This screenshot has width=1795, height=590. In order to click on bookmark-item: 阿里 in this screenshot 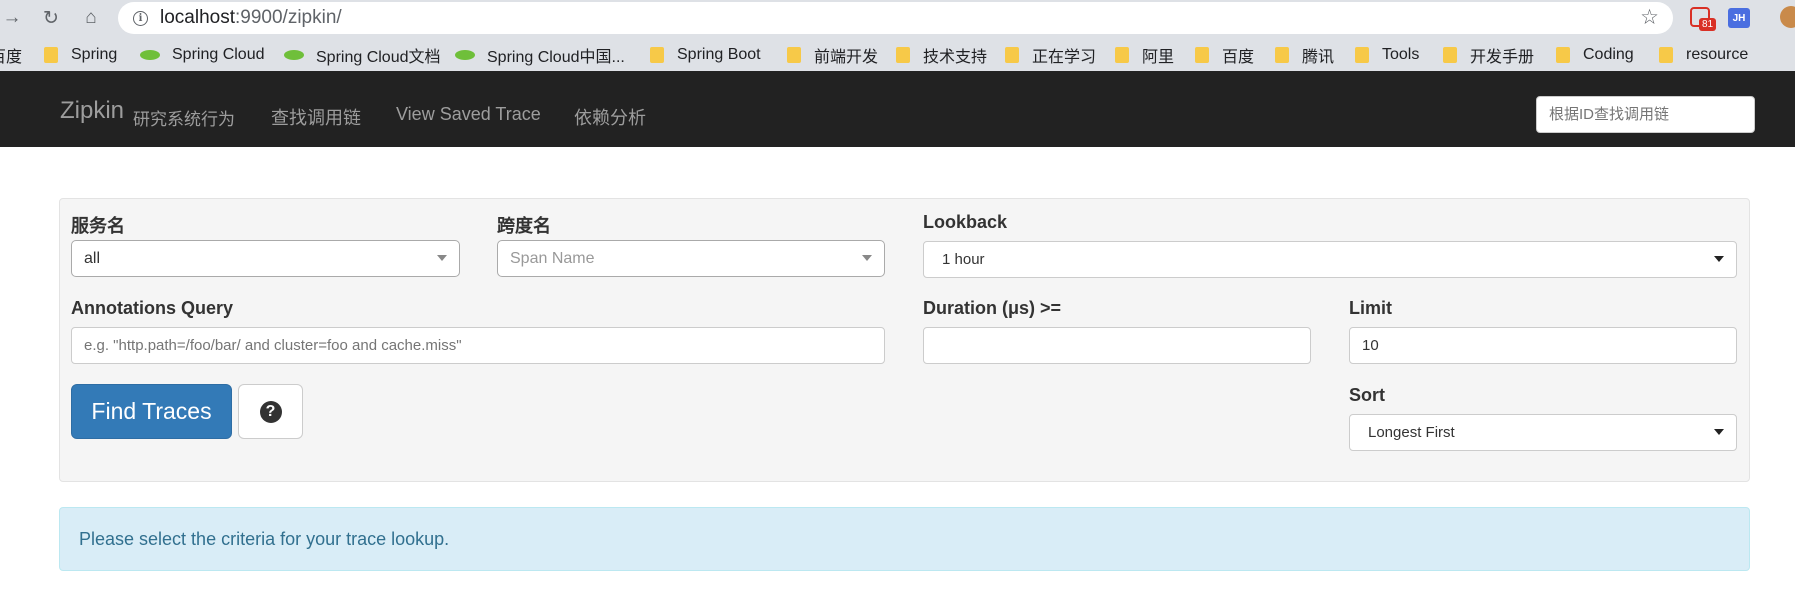, I will do `click(1144, 55)`.